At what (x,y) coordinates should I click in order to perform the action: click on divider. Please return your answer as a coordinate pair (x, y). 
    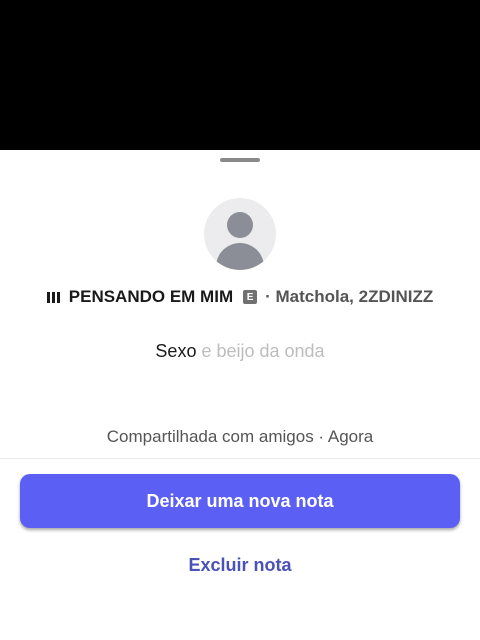
    Looking at the image, I should click on (240, 458).